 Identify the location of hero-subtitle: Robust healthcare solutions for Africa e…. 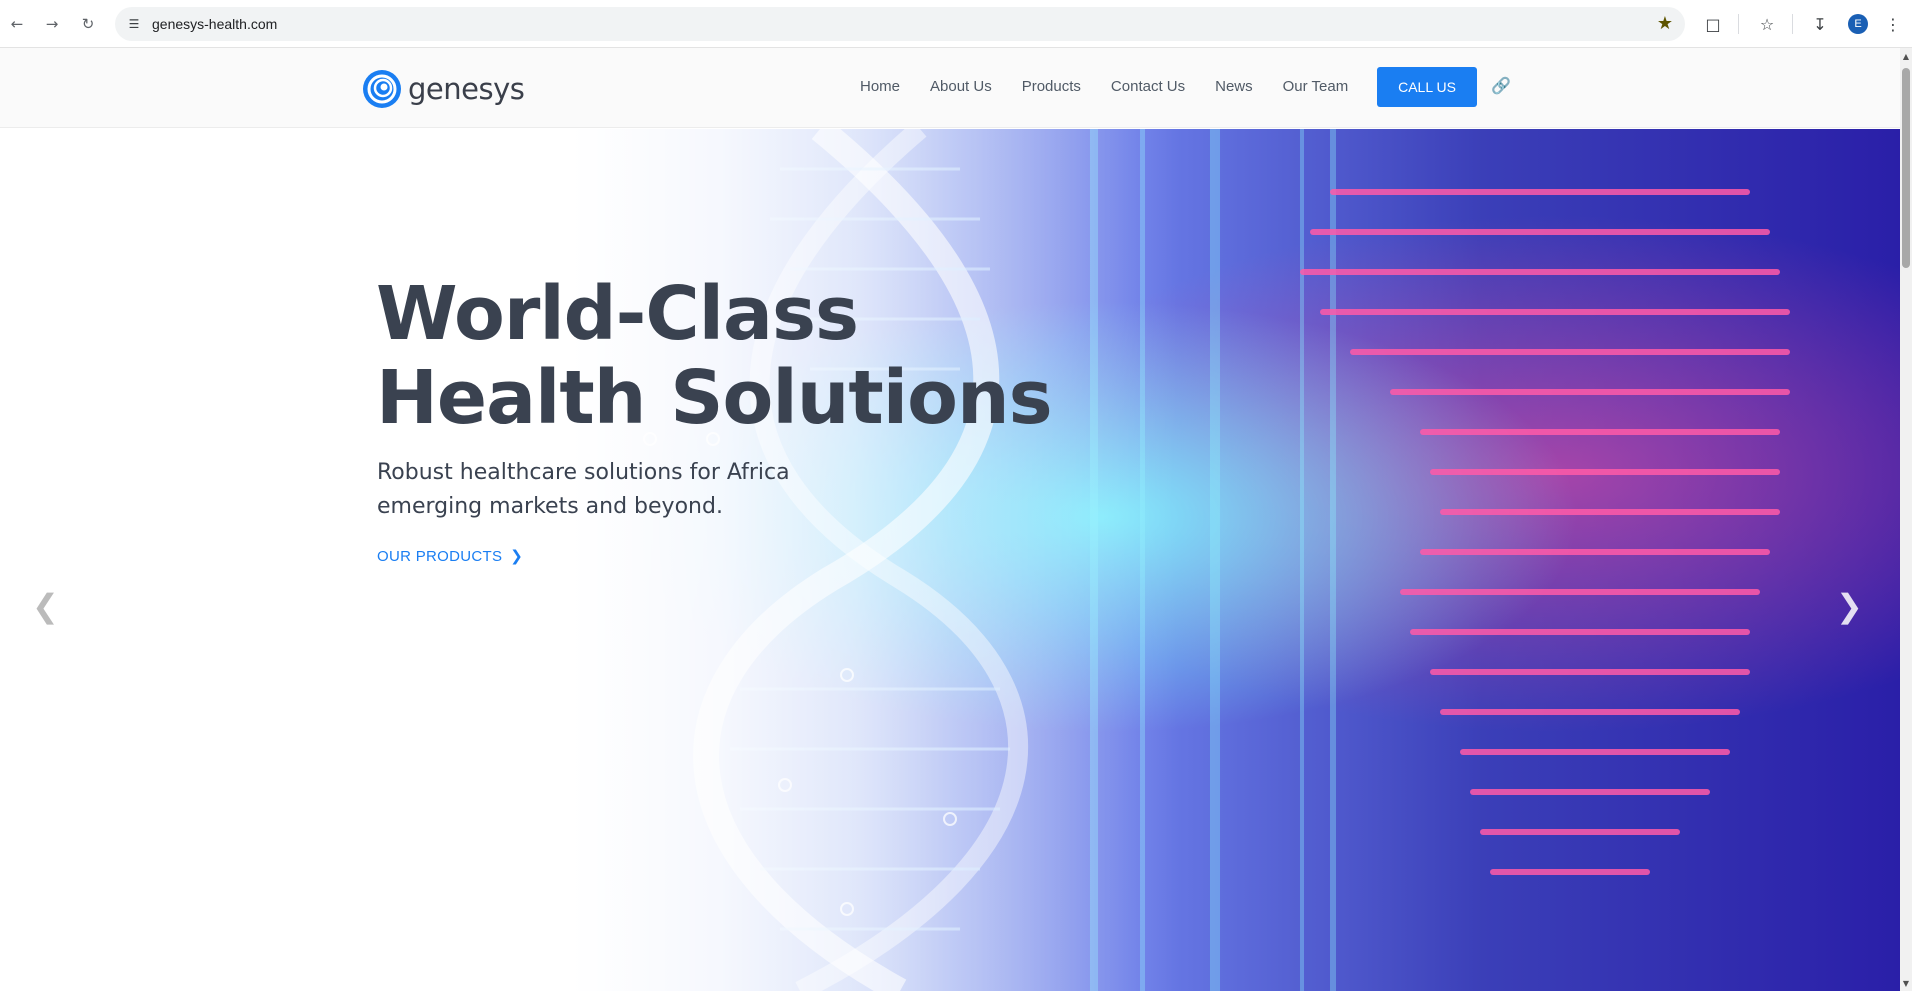
(587, 490).